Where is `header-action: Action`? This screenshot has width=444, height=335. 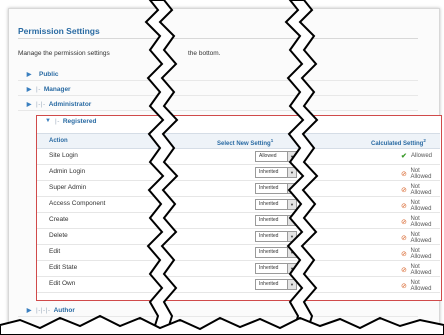 header-action: Action is located at coordinates (58, 141).